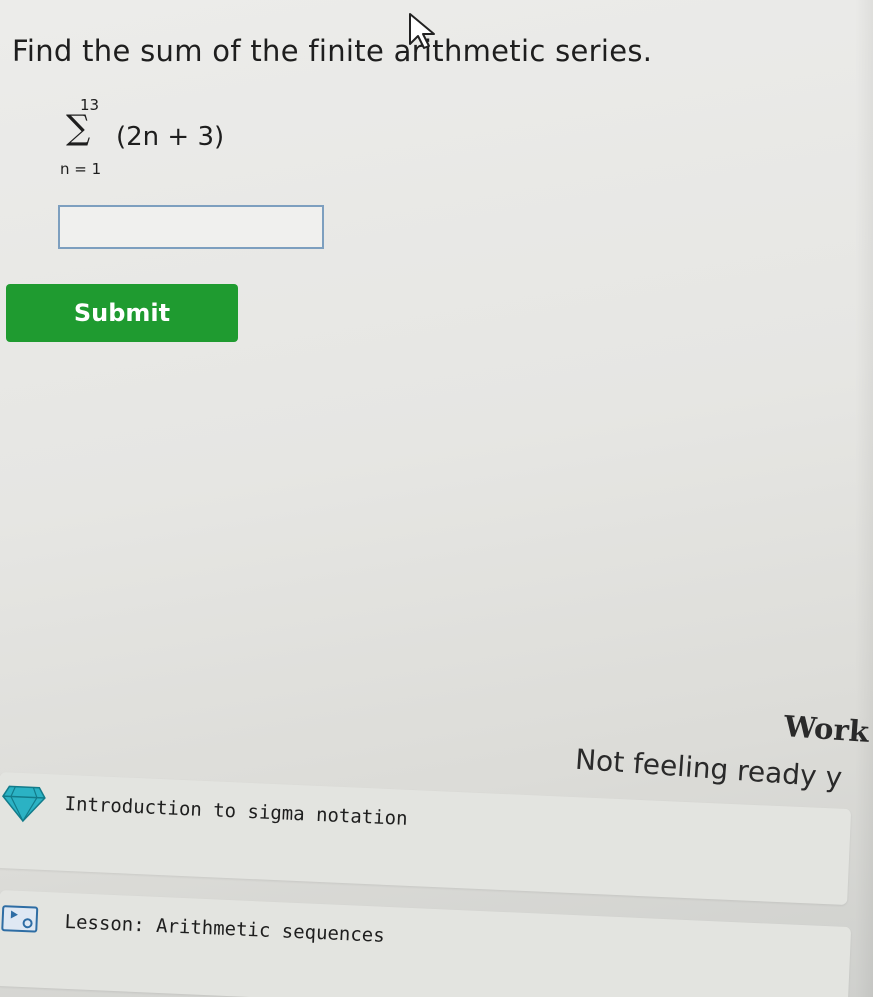  What do you see at coordinates (191, 227) in the screenshot?
I see `answer-input` at bounding box center [191, 227].